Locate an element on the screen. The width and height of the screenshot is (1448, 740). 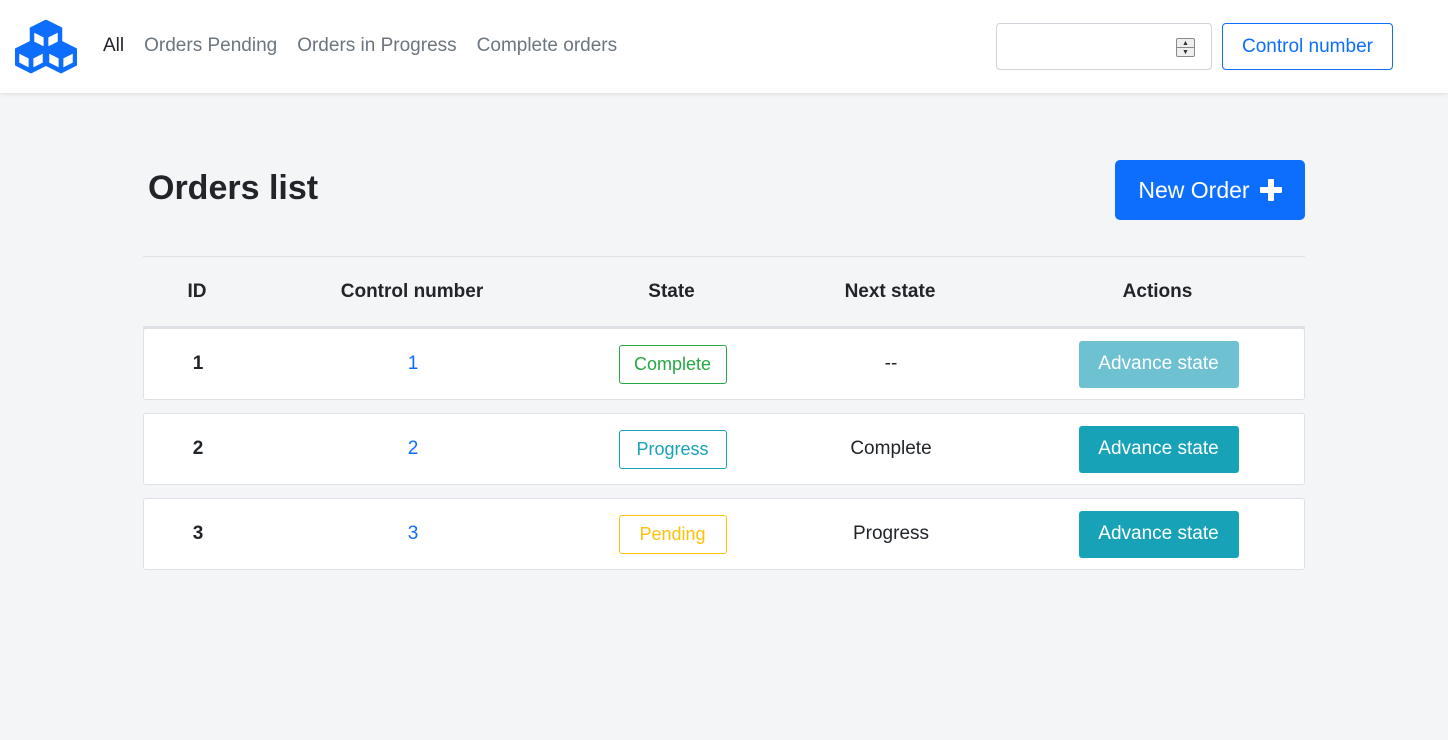
header-actions: Actions is located at coordinates (1157, 291).